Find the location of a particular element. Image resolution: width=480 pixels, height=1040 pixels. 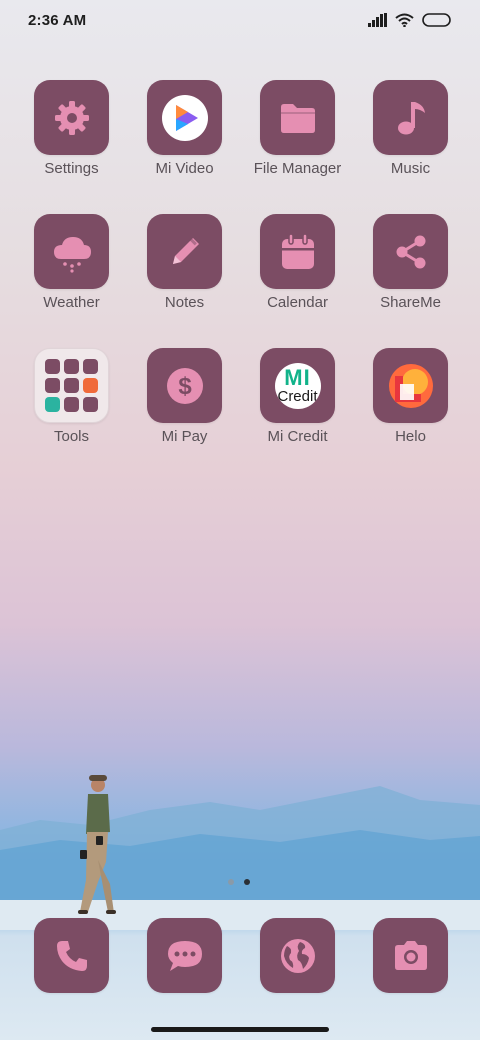

dollar-icon: $ is located at coordinates (184, 385).